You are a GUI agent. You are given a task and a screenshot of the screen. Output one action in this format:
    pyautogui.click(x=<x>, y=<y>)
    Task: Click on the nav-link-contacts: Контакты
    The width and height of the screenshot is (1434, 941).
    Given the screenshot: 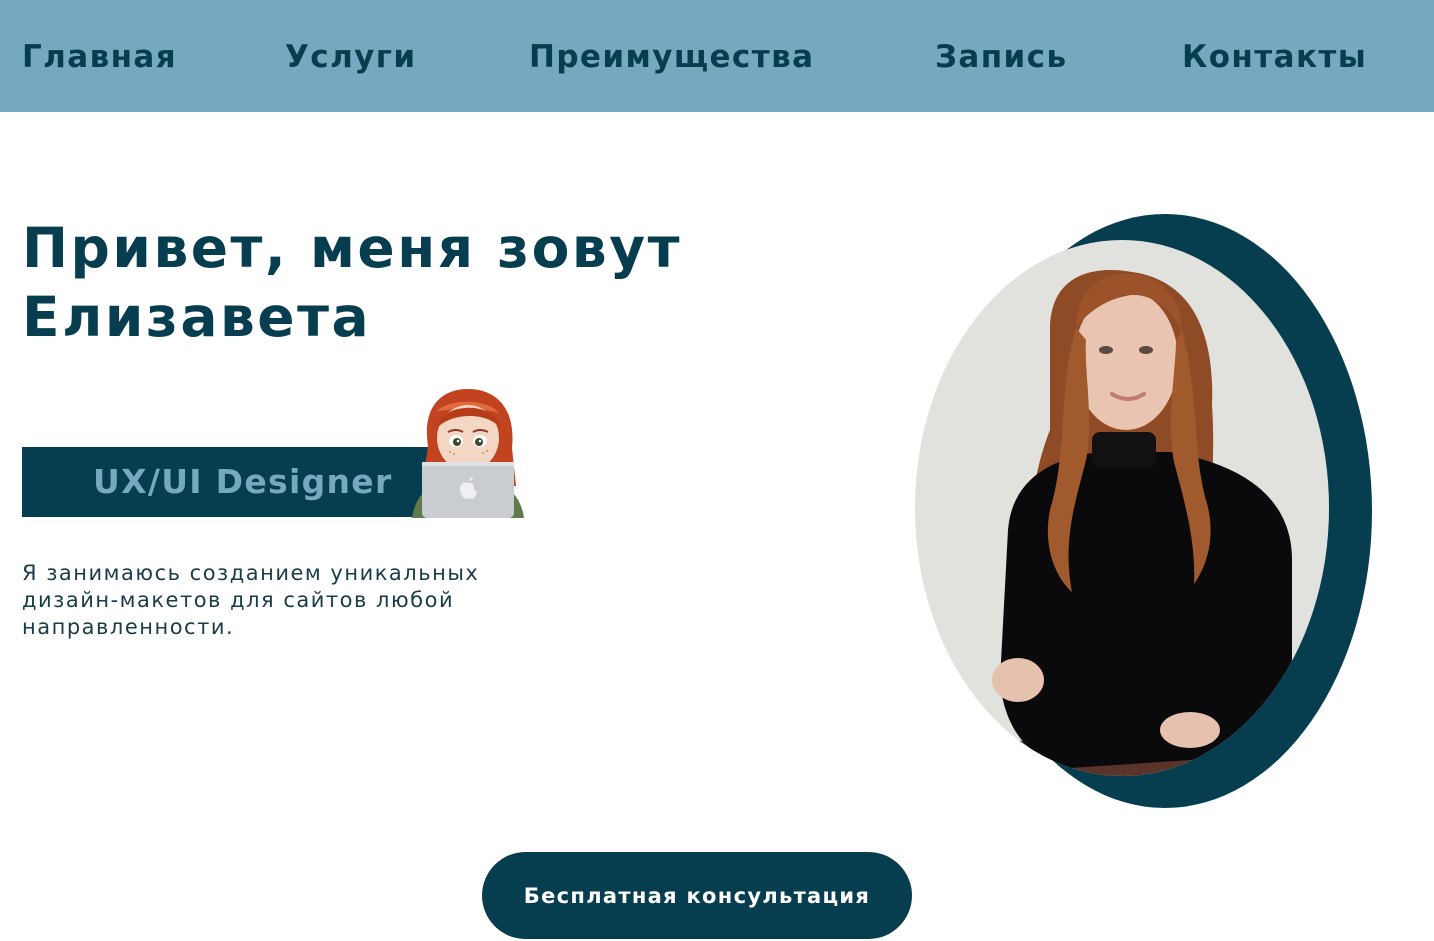 What is the action you would take?
    pyautogui.click(x=1274, y=57)
    